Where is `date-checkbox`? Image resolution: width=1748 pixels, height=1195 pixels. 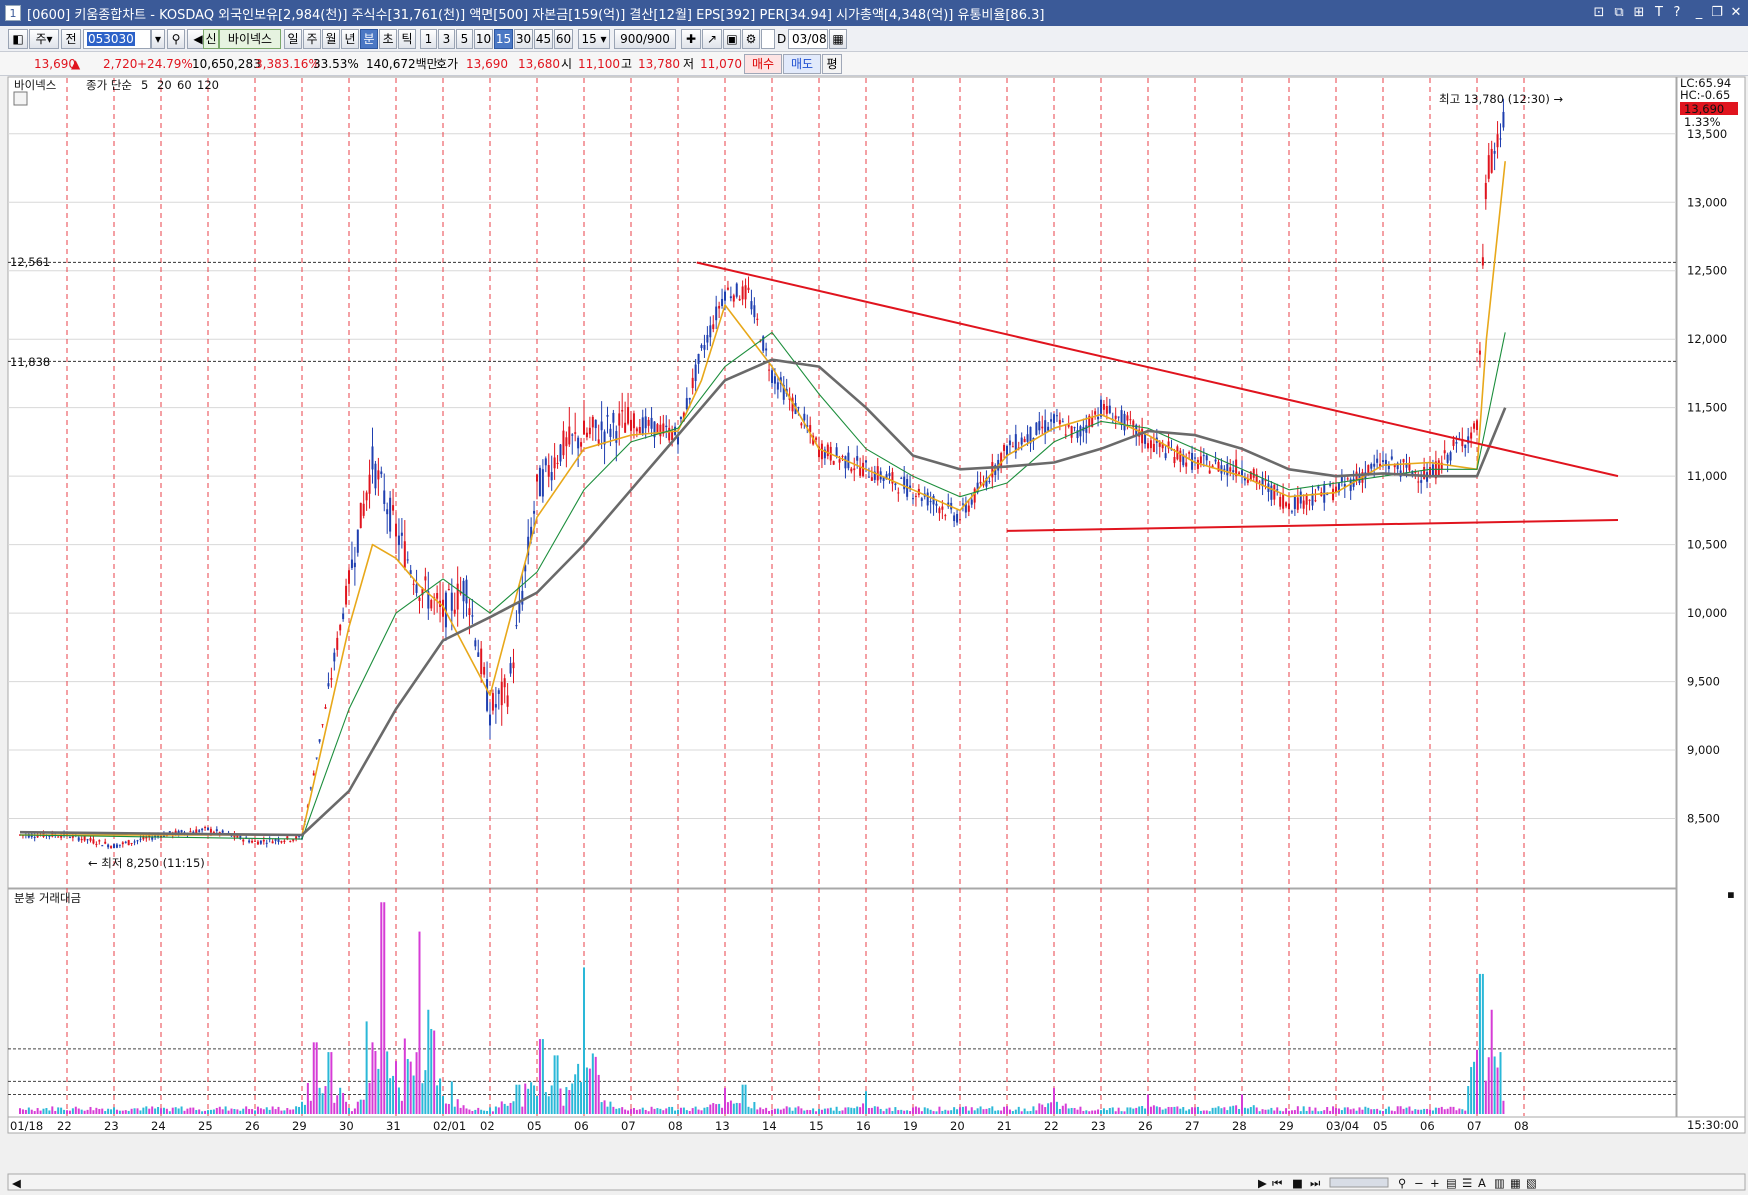
date-checkbox is located at coordinates (768, 39).